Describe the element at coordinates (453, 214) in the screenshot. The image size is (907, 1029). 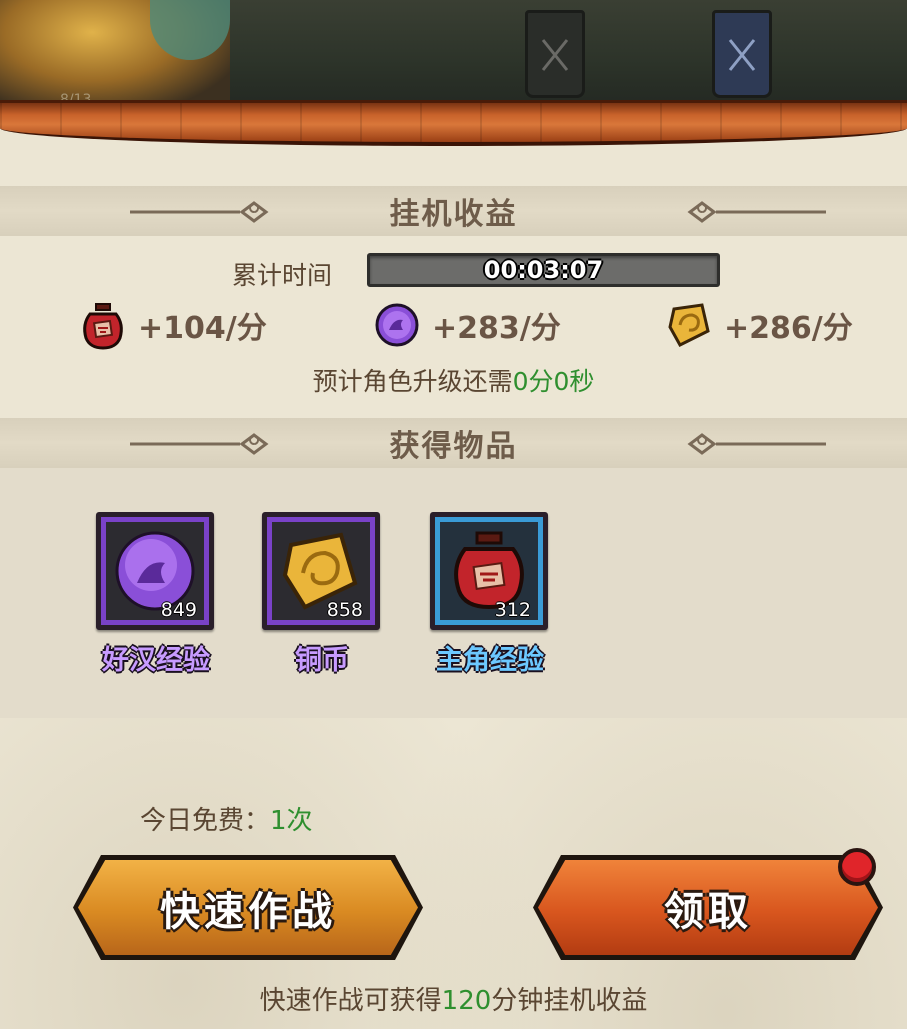
I see `idle-income-title: 挂机收益` at that location.